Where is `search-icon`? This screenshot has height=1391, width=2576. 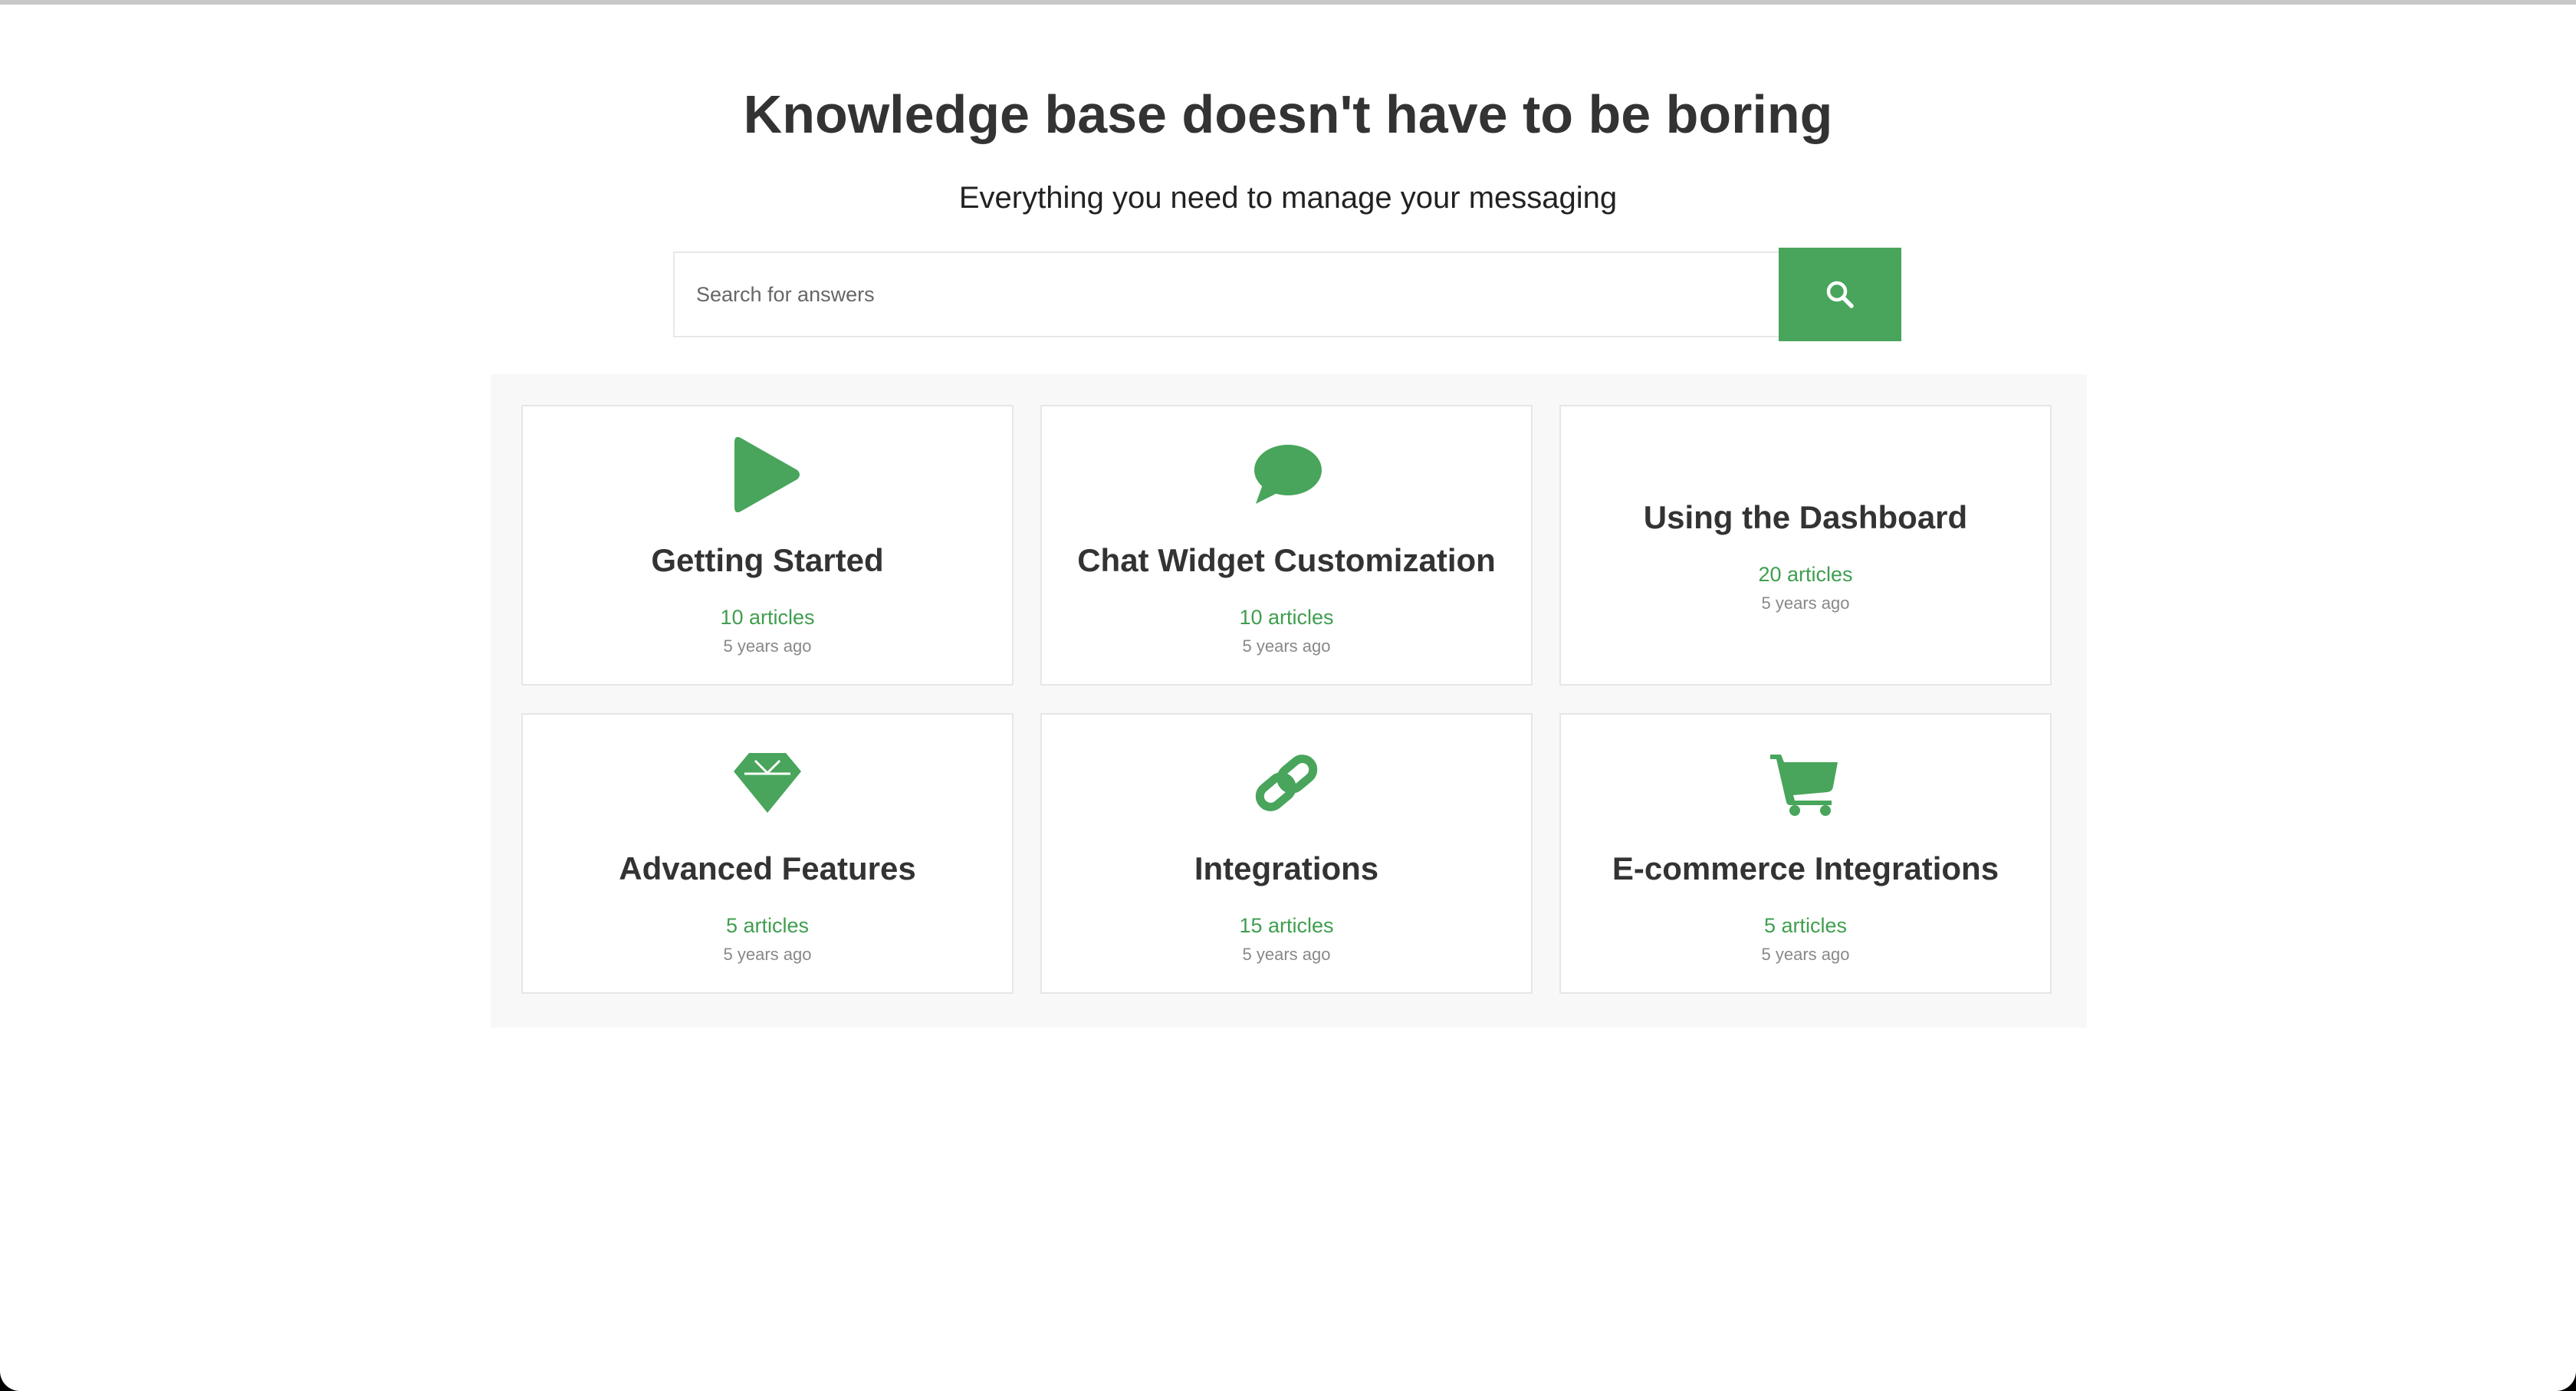
search-icon is located at coordinates (1840, 294).